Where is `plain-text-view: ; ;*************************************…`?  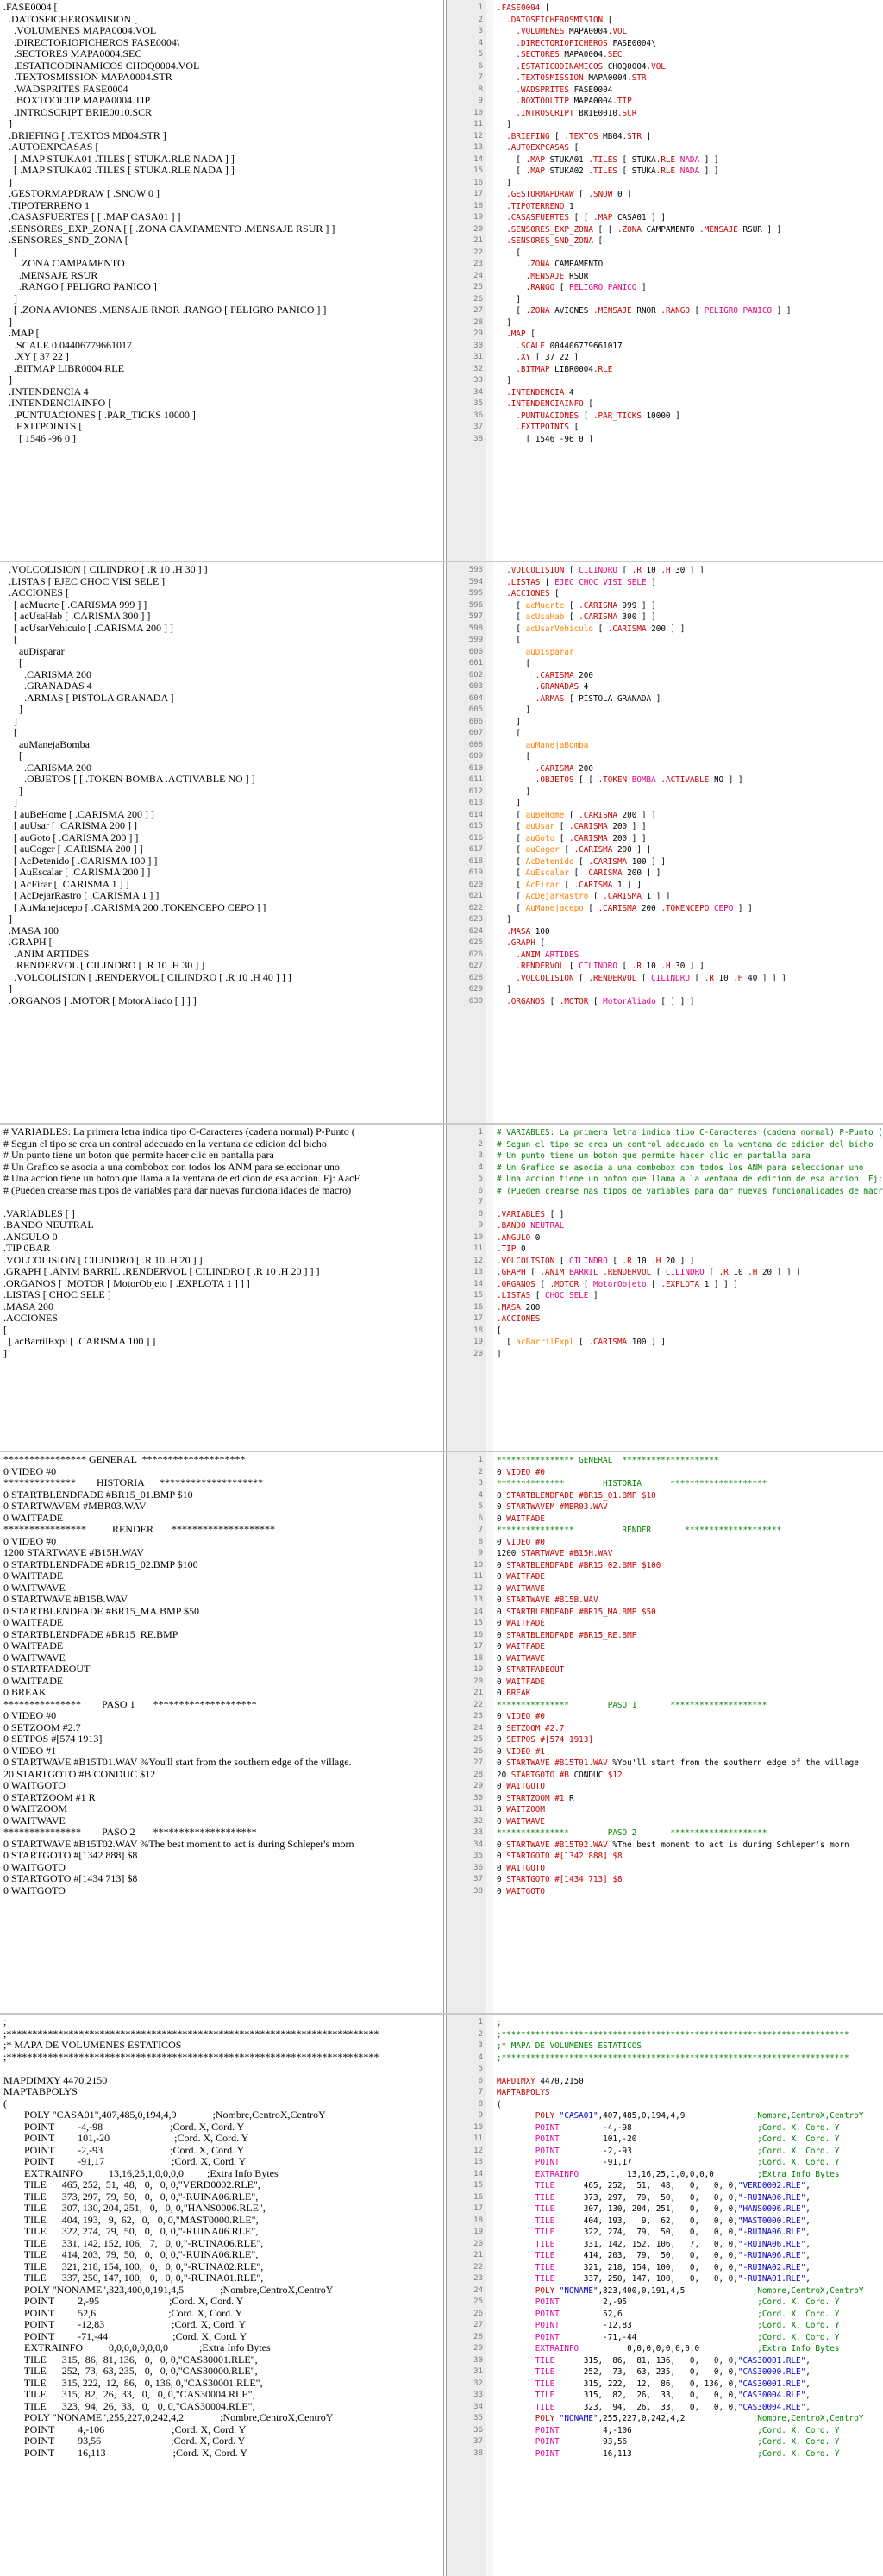 plain-text-view: ; ;*************************************… is located at coordinates (222, 2295).